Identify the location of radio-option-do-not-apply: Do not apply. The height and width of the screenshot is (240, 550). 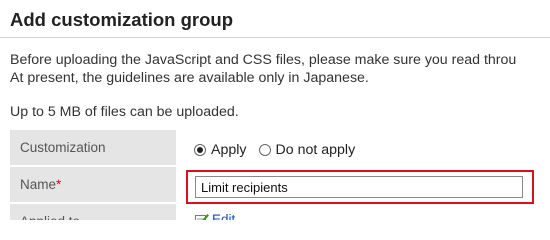
(307, 150).